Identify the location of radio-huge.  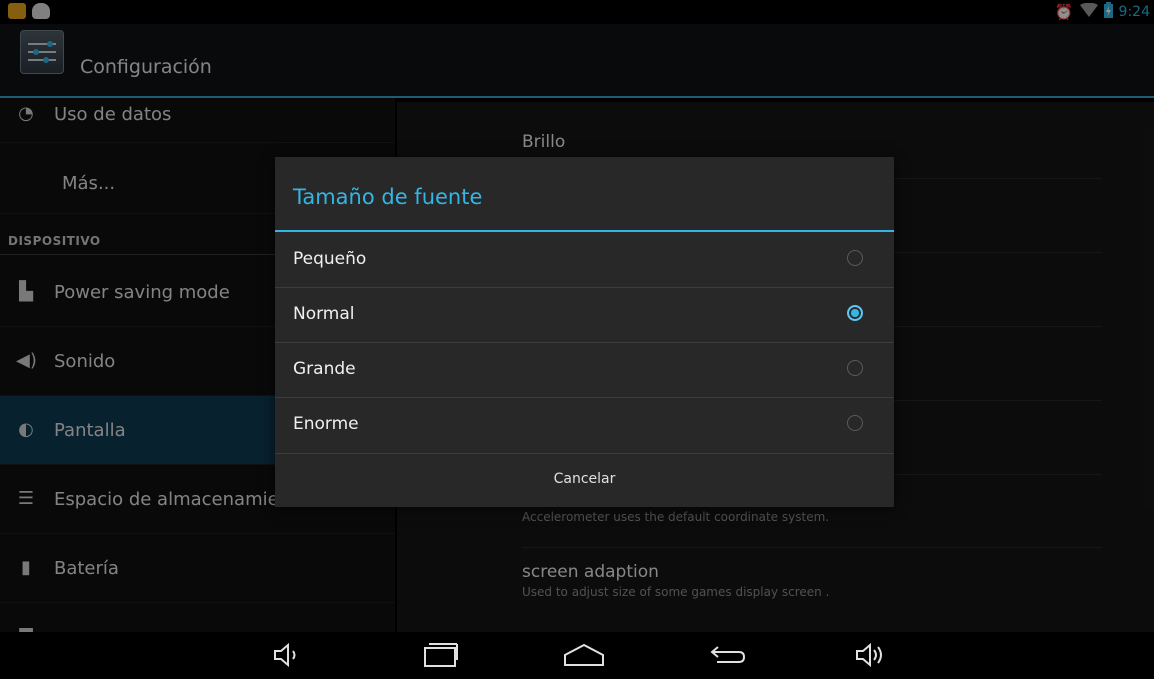
(855, 423).